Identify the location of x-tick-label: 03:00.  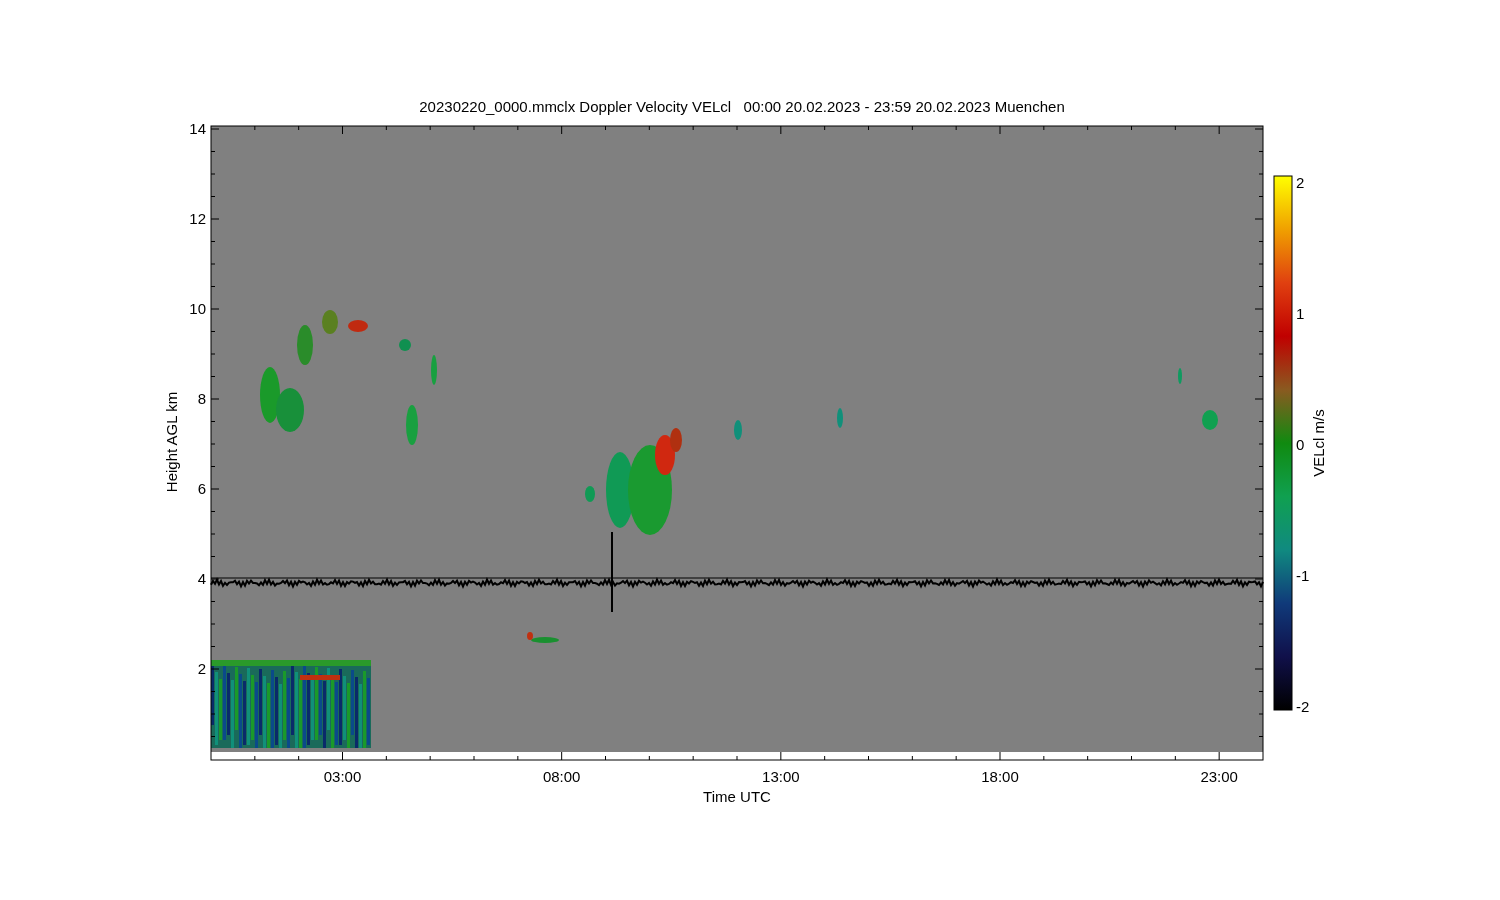
(342, 776).